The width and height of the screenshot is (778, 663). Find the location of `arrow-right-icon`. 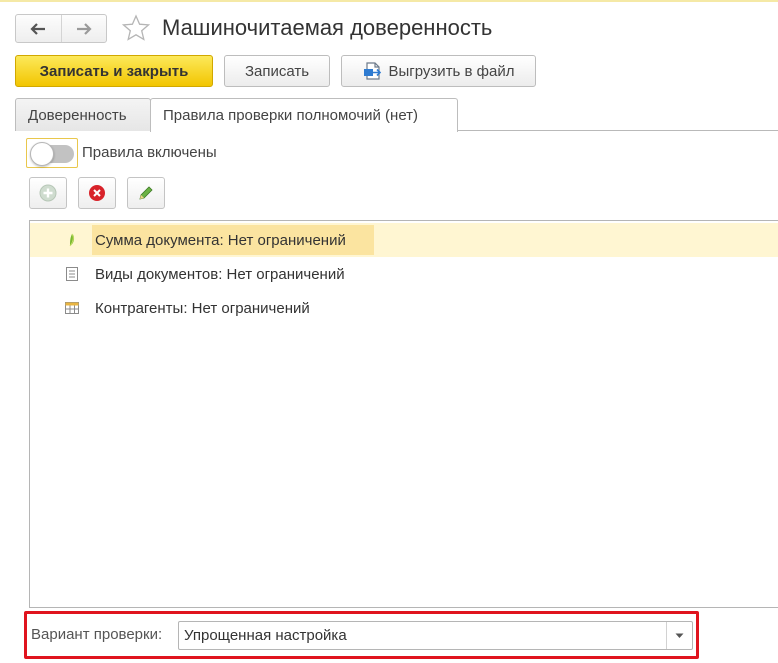

arrow-right-icon is located at coordinates (84, 28).